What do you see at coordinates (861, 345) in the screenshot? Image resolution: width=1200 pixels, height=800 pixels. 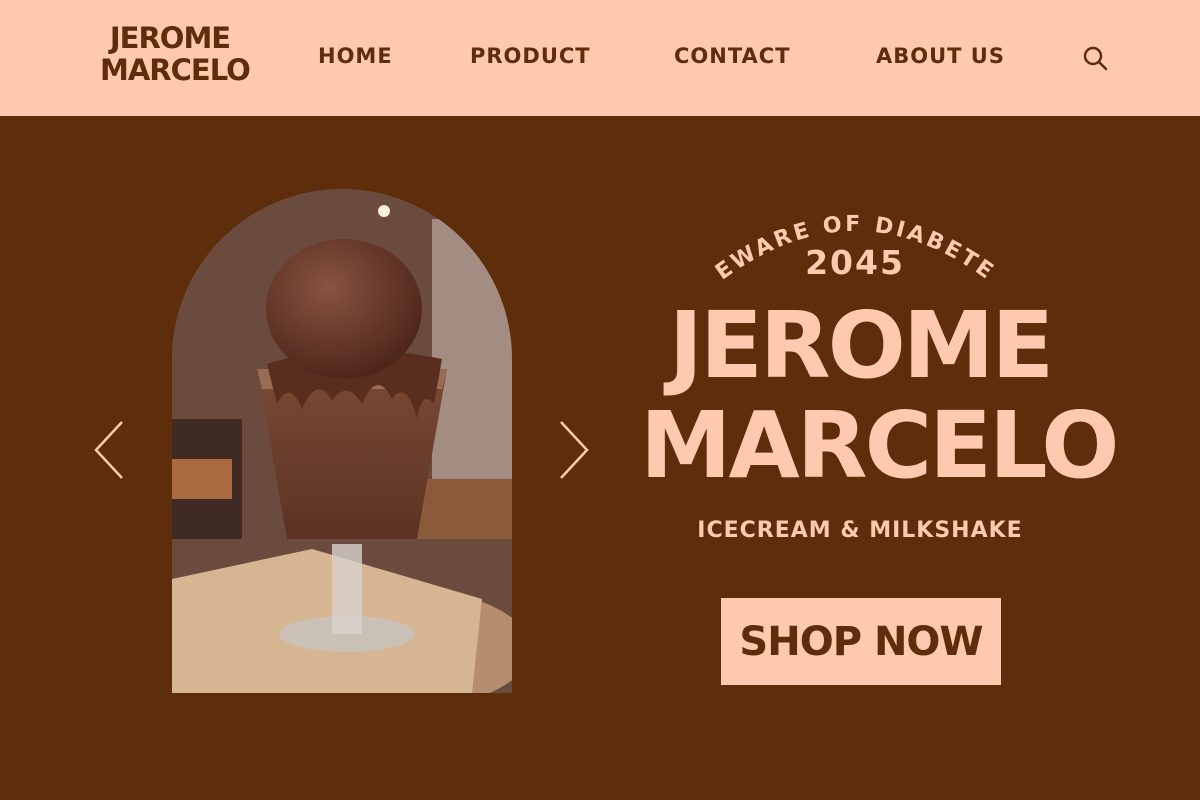 I see `brand-title-line-1: JEROME` at bounding box center [861, 345].